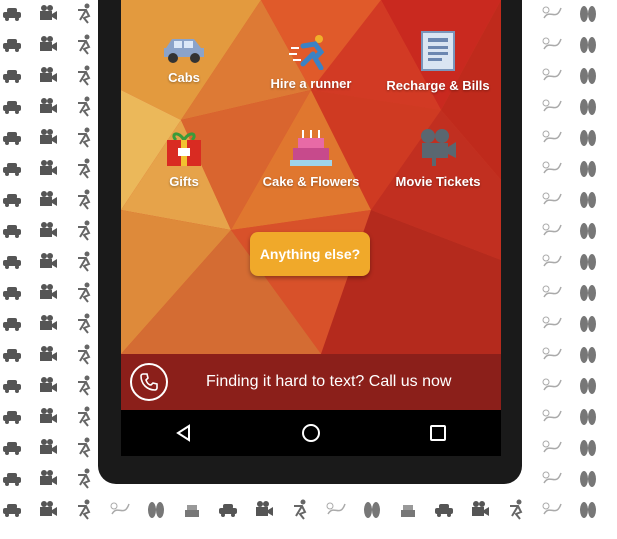  What do you see at coordinates (310, 254) in the screenshot?
I see `anything-else-button: Anything else?` at bounding box center [310, 254].